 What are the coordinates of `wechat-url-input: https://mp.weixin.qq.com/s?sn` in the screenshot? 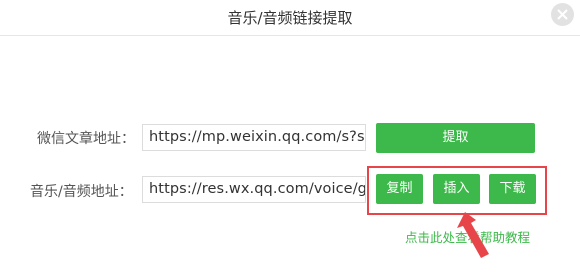 It's located at (254, 137).